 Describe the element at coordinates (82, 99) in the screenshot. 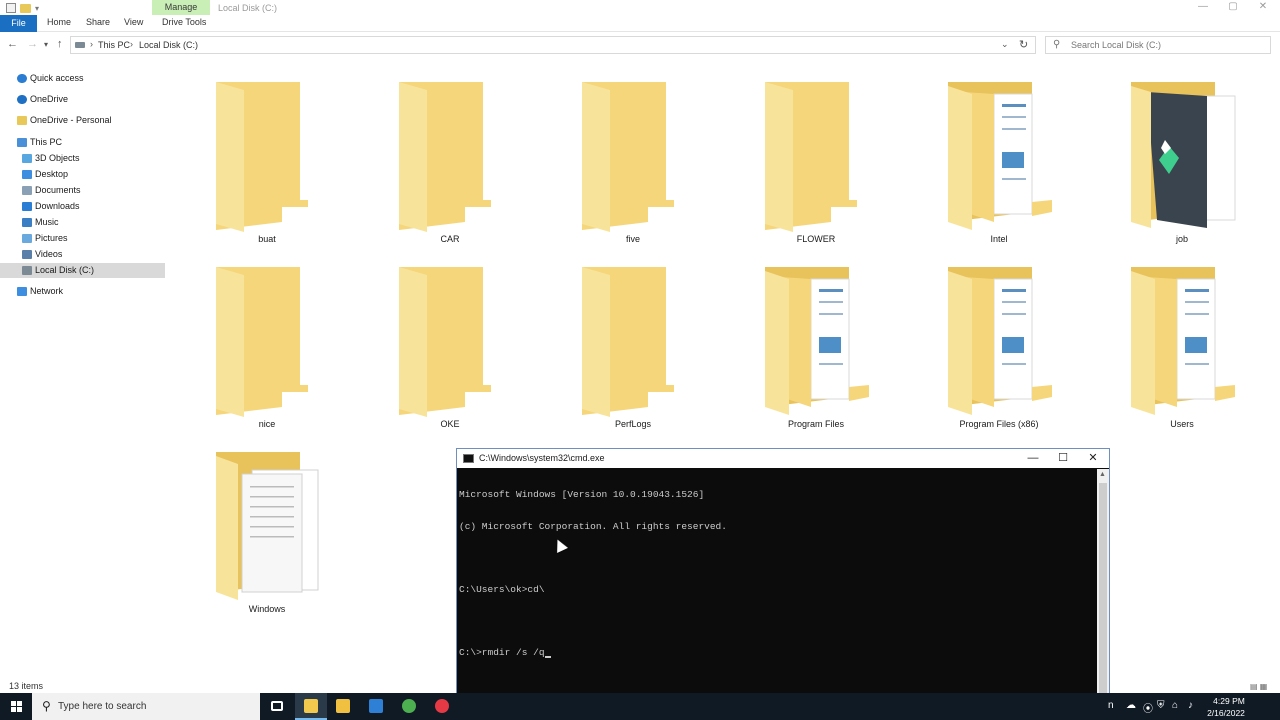

I see `sidebar-item-onedrive: OneDrive` at that location.